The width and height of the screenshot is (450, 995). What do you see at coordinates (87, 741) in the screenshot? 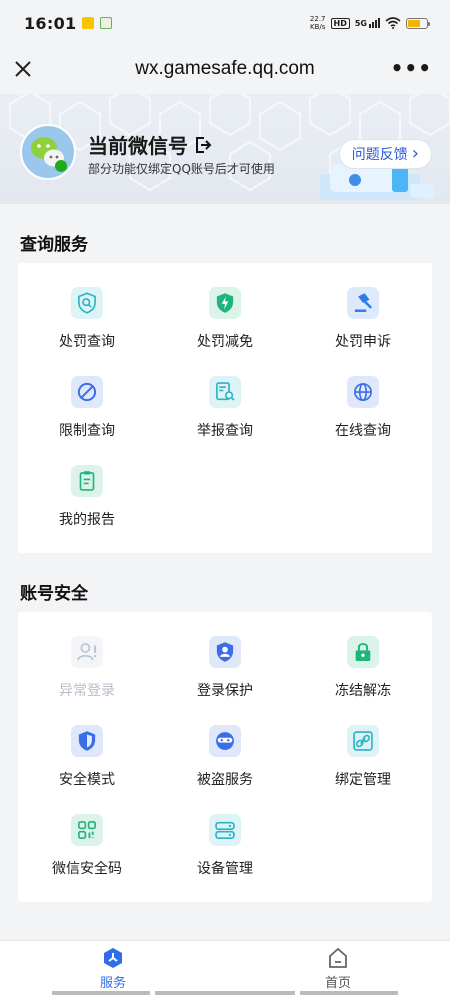
I see `safe-mode-shield-icon` at bounding box center [87, 741].